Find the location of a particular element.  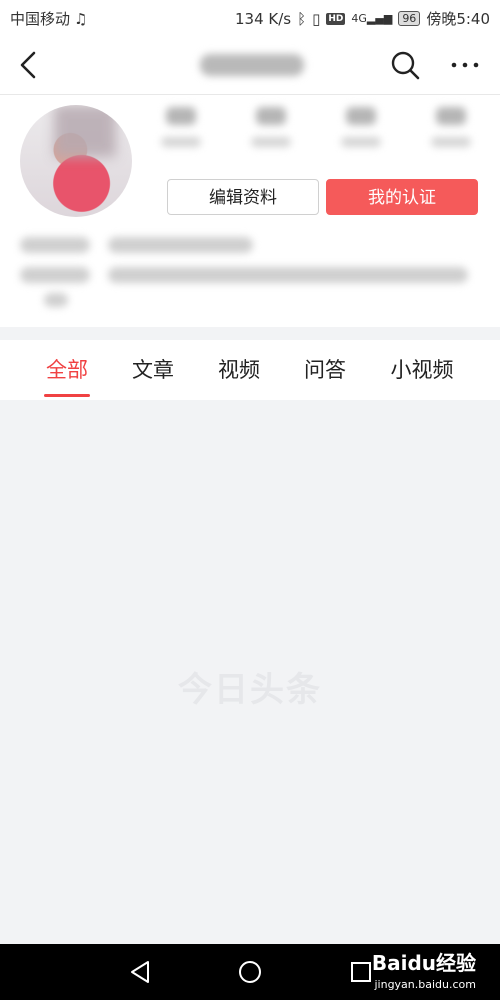

my-certification-button: 我的认证 is located at coordinates (402, 197).